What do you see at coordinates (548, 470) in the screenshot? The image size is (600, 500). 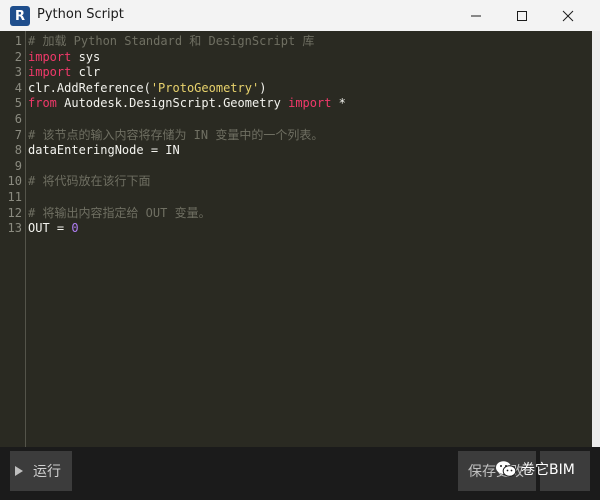 I see `watermark-text: 卷它BIM` at bounding box center [548, 470].